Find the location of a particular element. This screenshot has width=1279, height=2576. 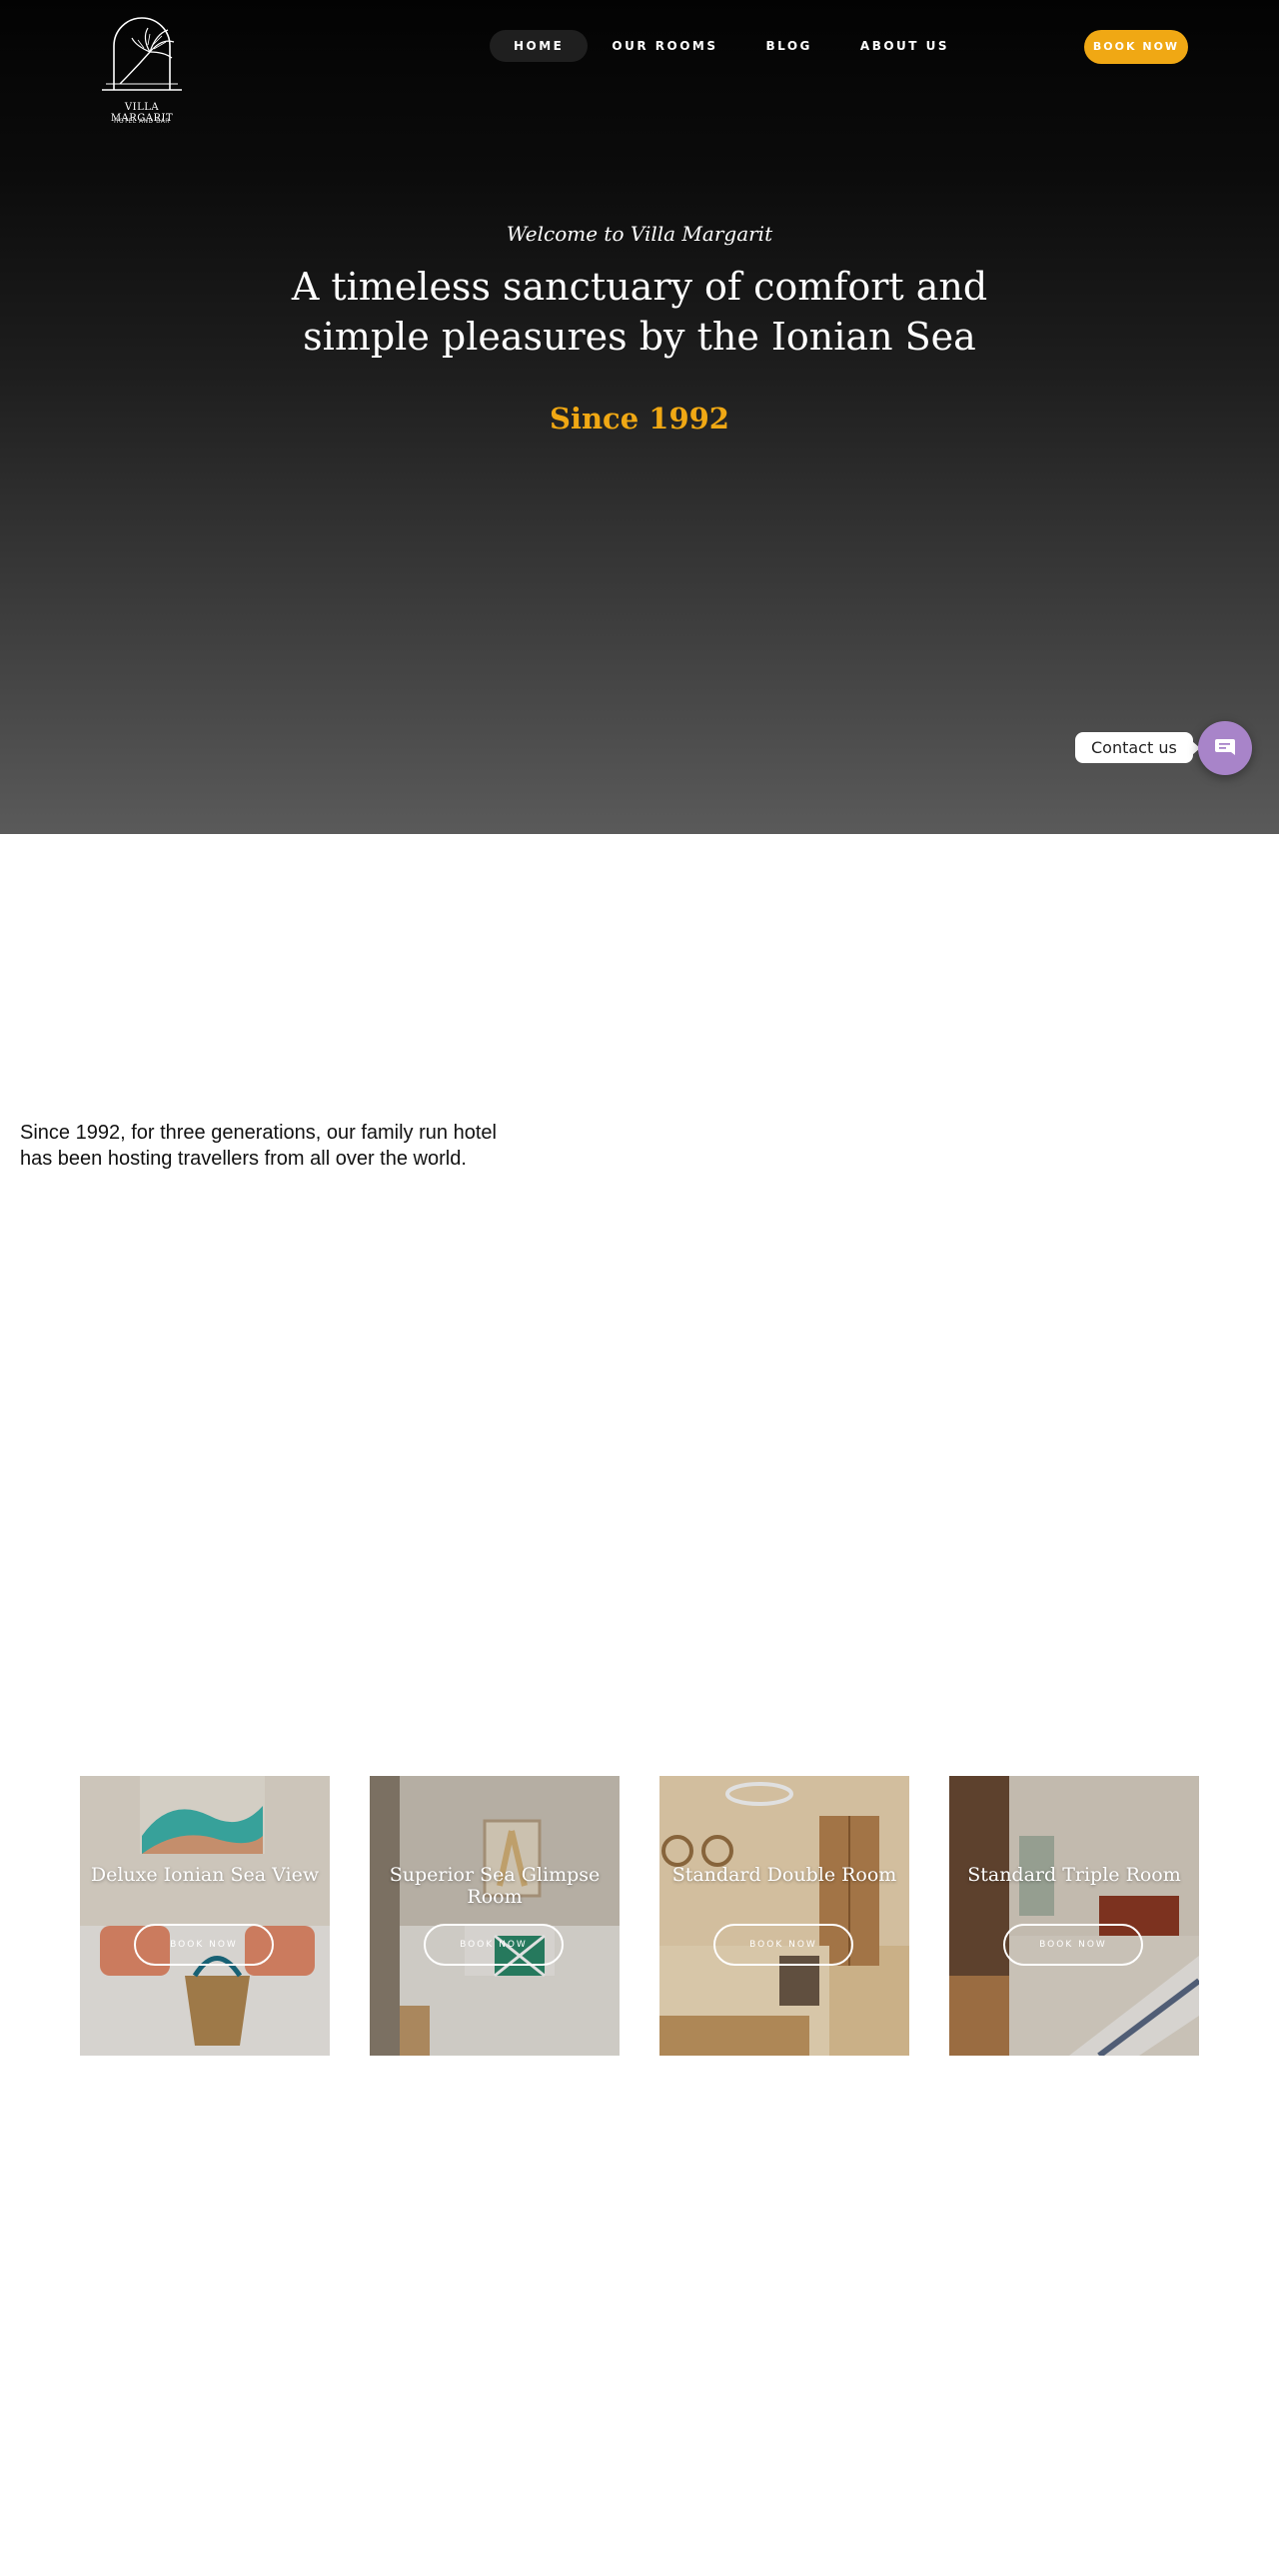

room-title: Superior Sea Glimpse Room is located at coordinates (495, 1886).